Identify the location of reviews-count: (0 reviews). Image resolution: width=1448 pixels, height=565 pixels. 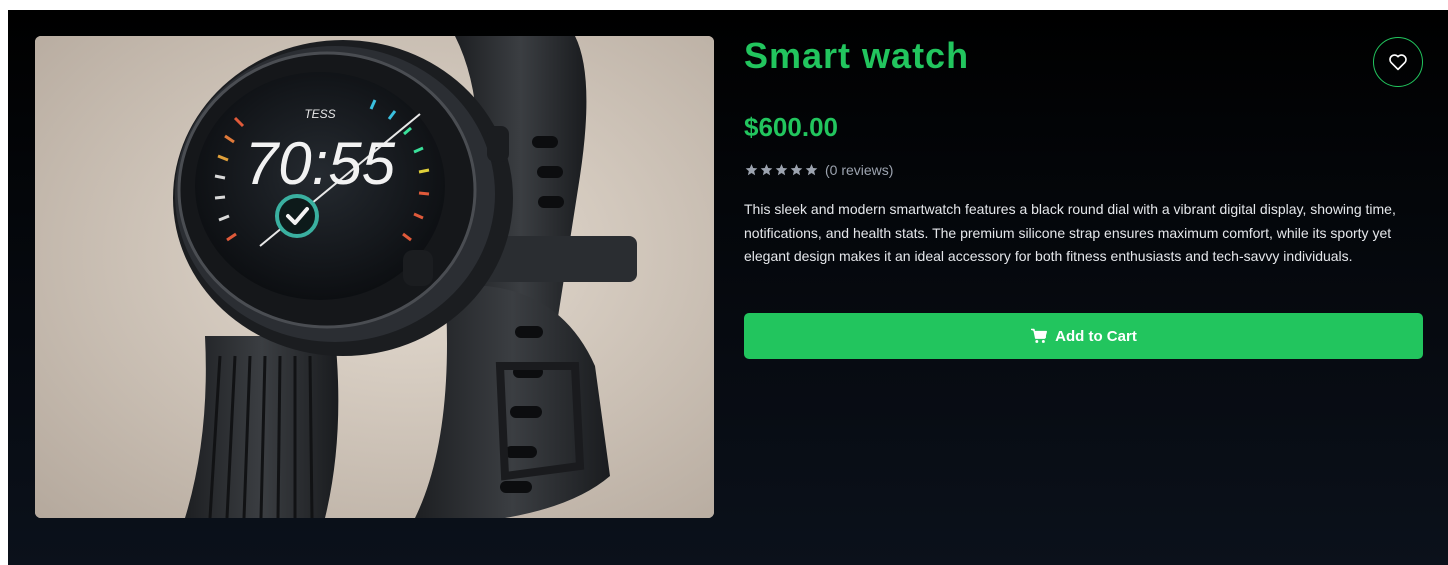
(859, 170).